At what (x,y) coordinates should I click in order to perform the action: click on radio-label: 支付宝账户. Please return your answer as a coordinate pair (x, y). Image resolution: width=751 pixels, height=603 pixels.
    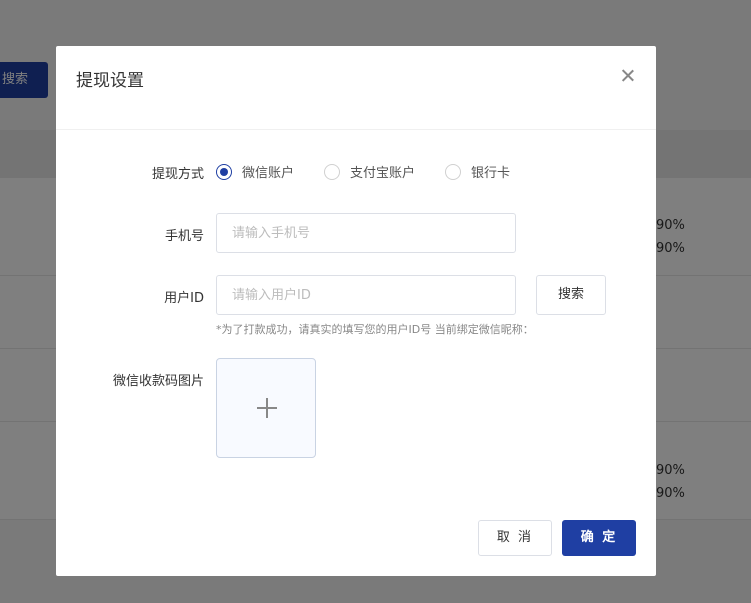
    Looking at the image, I should click on (383, 173).